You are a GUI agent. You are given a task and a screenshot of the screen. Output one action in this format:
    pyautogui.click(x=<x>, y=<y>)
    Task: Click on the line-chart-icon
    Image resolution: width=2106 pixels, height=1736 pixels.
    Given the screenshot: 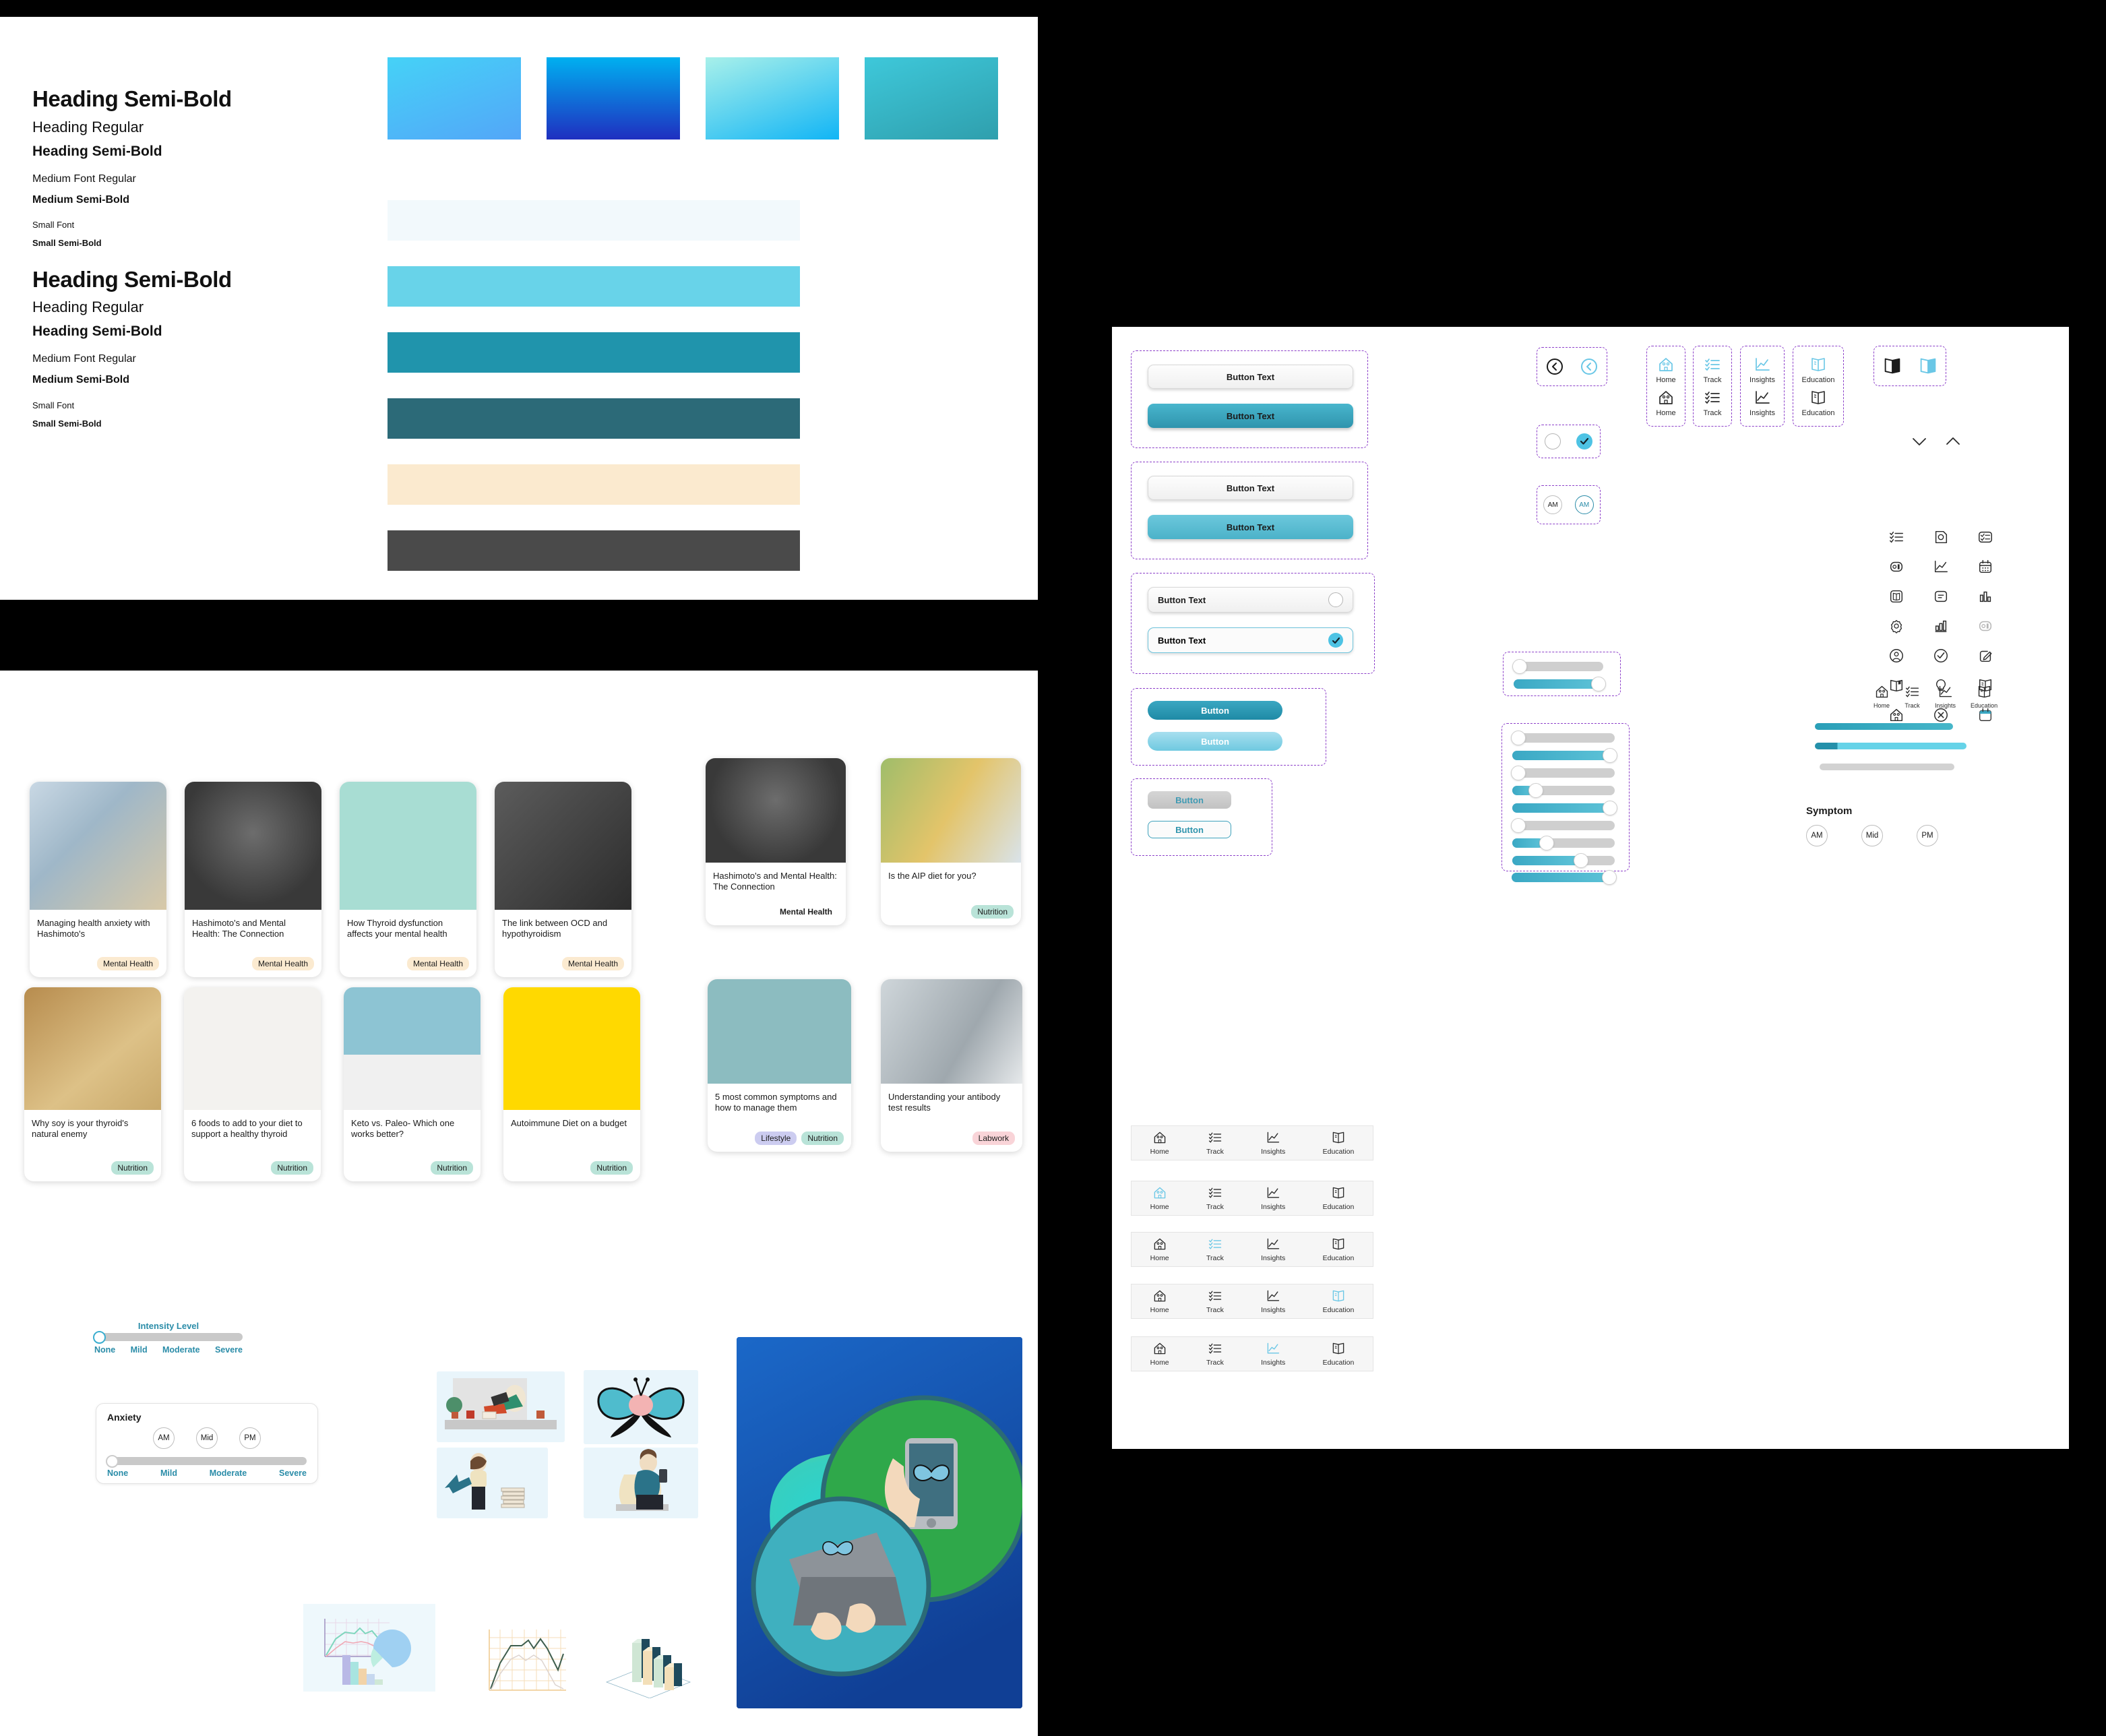 What is the action you would take?
    pyautogui.click(x=1941, y=567)
    